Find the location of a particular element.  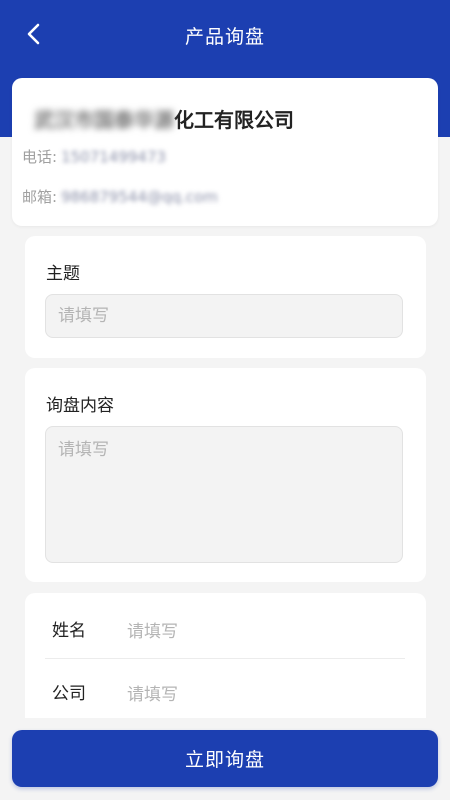

name-input: 请填写 is located at coordinates (152, 629).